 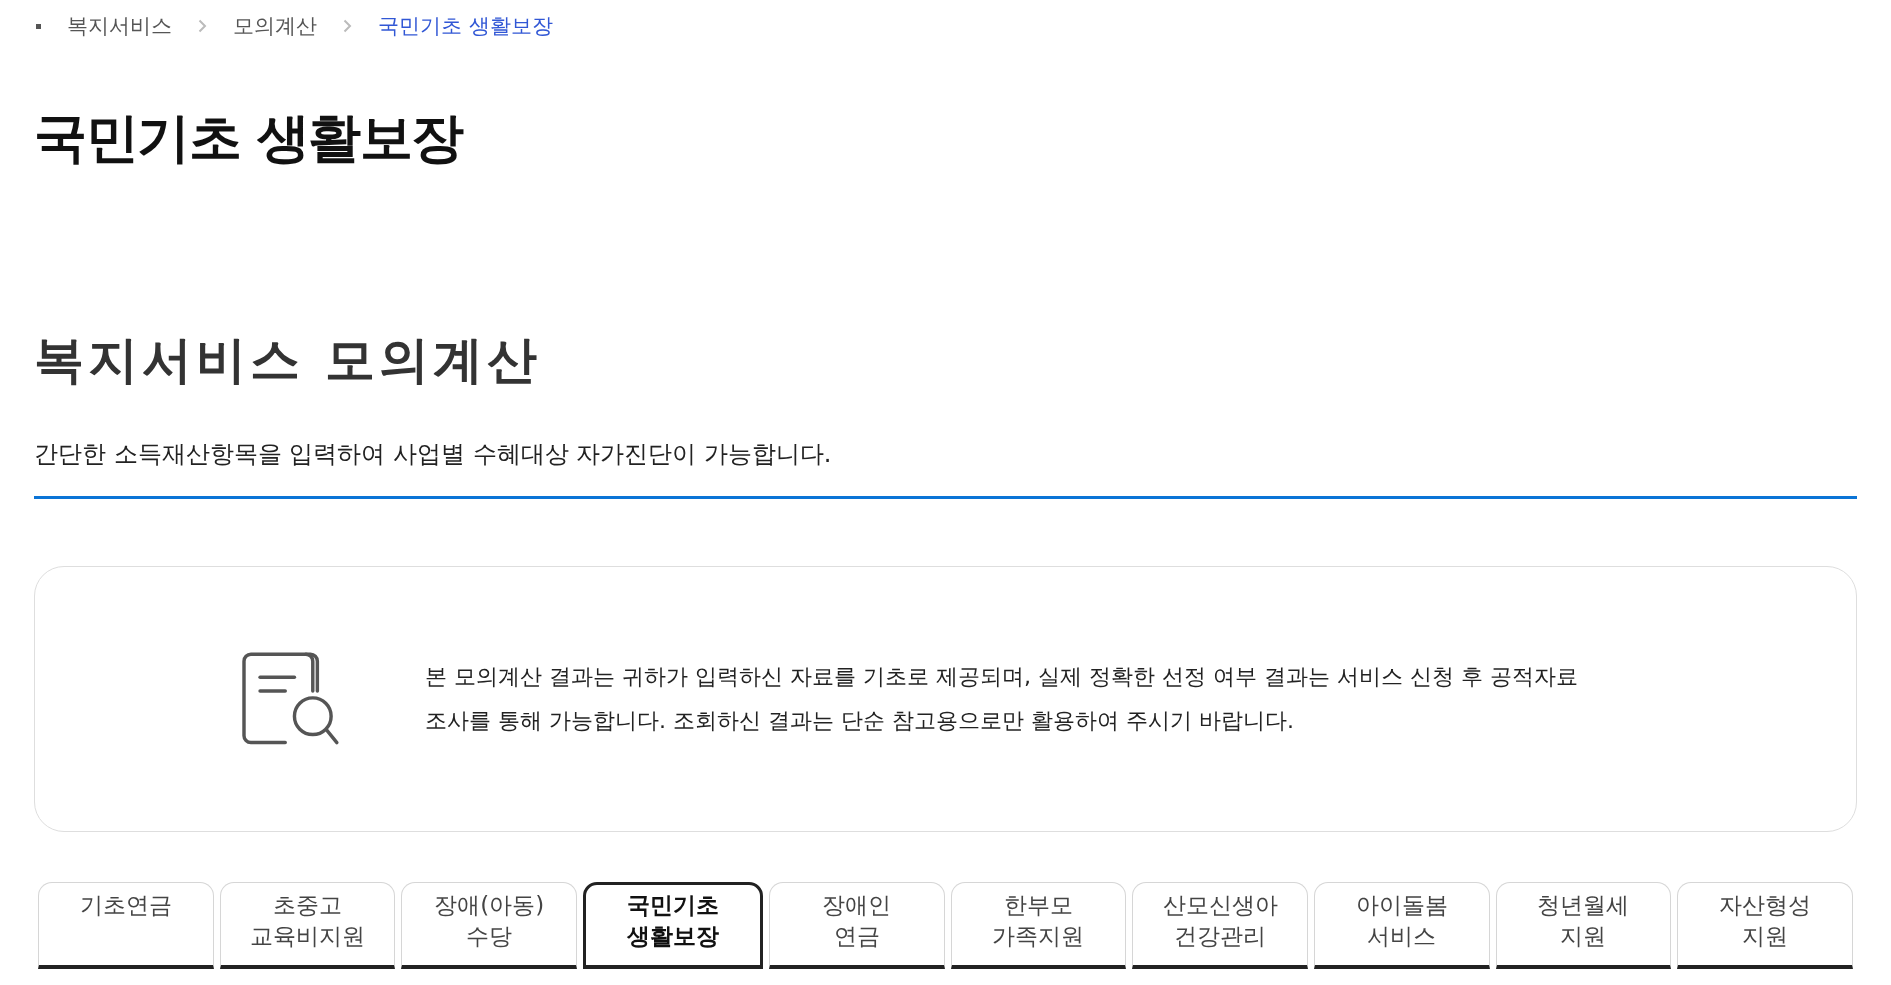 I want to click on notice-text: 본 모의계산 결과는 귀하가 입력하신 자료를 기초로 제공되며, 실제 정확한 선정 여부 결과는 서비스 신청 후 공적자료 조사를 통해 가능합니다. 조회하신 결과는 단순 참고용으로만 활용하여 주시기 바랍니다., so click(x=1001, y=699).